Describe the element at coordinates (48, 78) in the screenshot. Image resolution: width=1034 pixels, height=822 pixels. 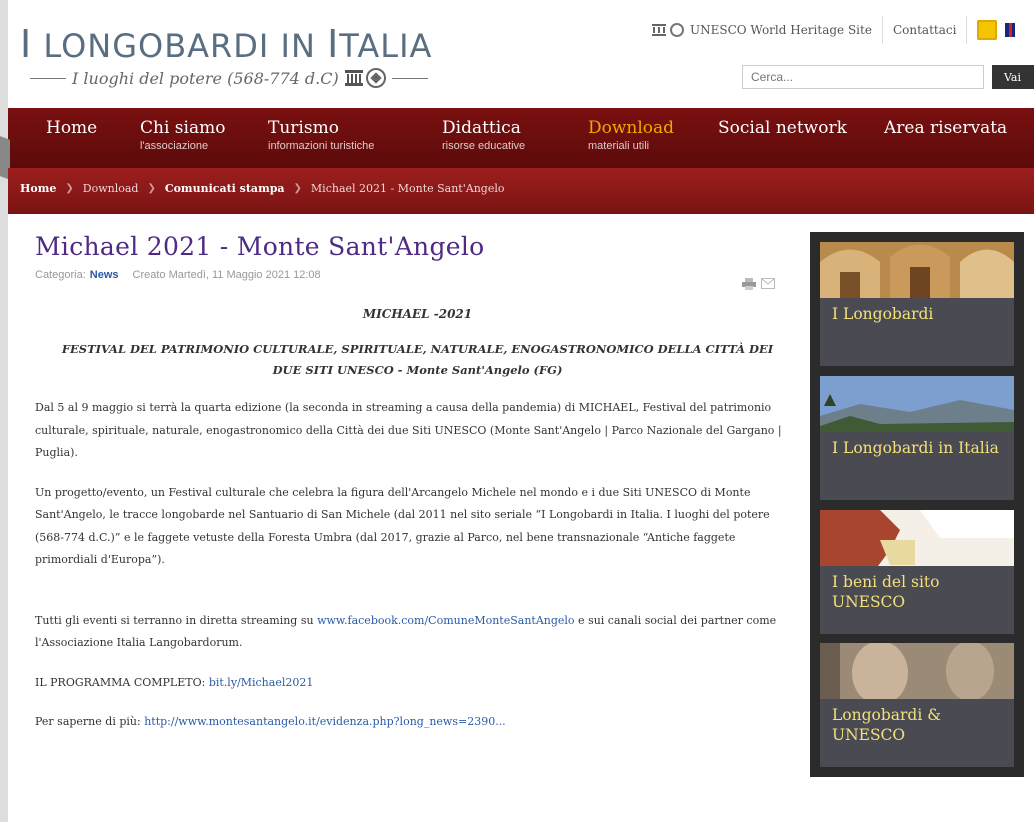
I see `tagline-rule-left` at that location.